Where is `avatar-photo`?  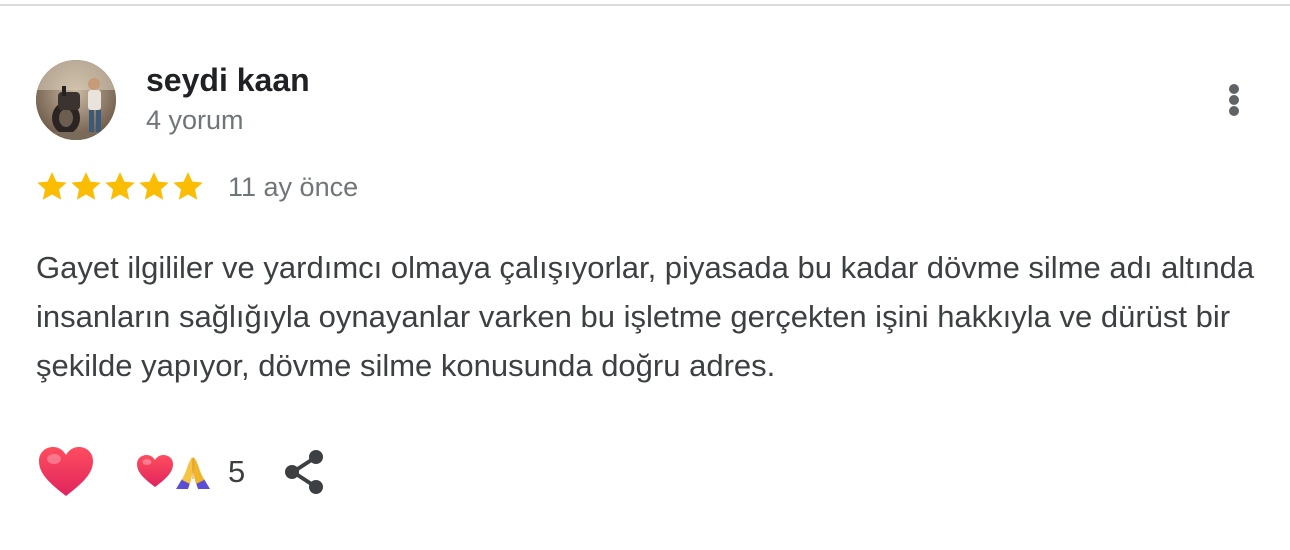
avatar-photo is located at coordinates (76, 100).